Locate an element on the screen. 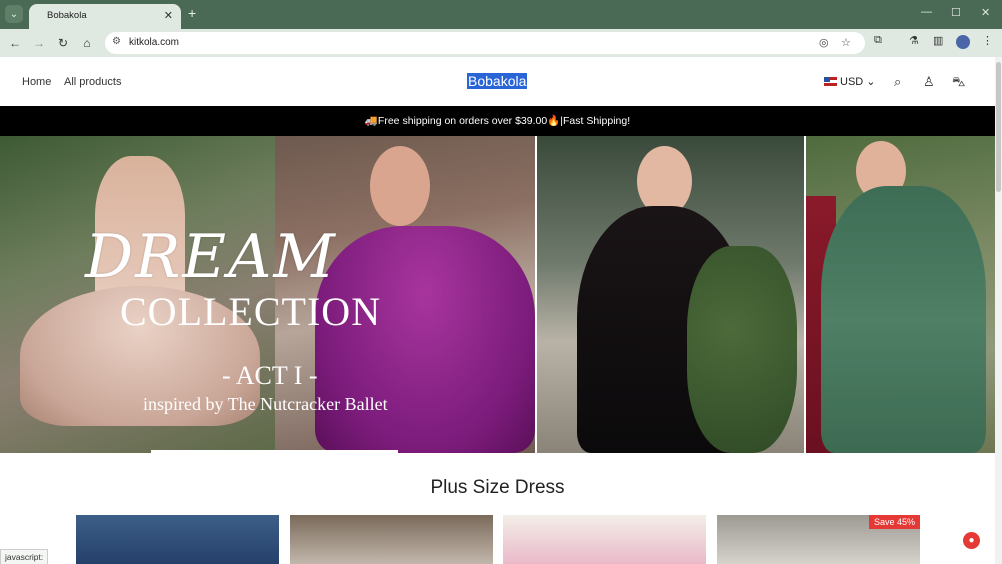 Image resolution: width=1002 pixels, height=564 pixels. hero-subtitle: inspired by The Nutcracker Ballet is located at coordinates (265, 404).